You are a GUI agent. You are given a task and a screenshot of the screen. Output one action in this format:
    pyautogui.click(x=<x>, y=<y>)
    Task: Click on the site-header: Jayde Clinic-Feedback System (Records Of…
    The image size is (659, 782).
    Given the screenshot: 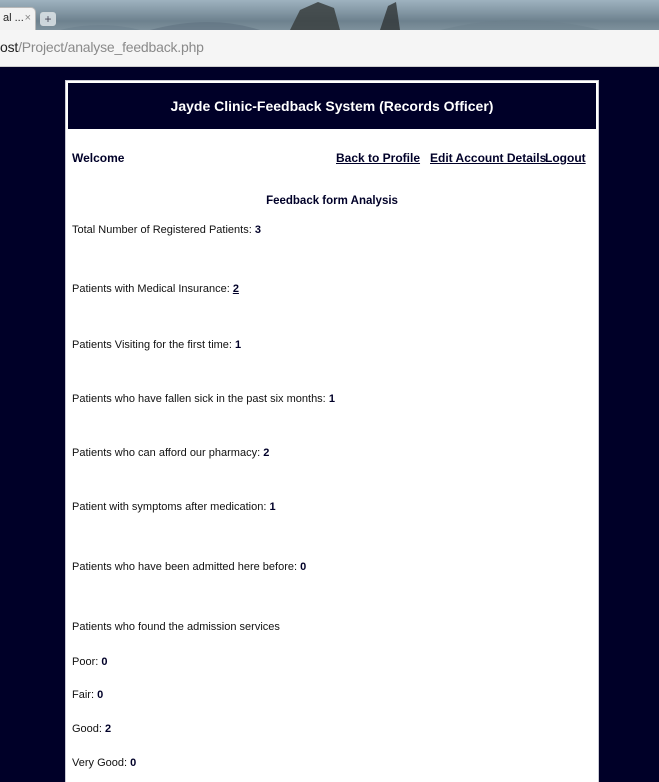 What is the action you would take?
    pyautogui.click(x=332, y=106)
    